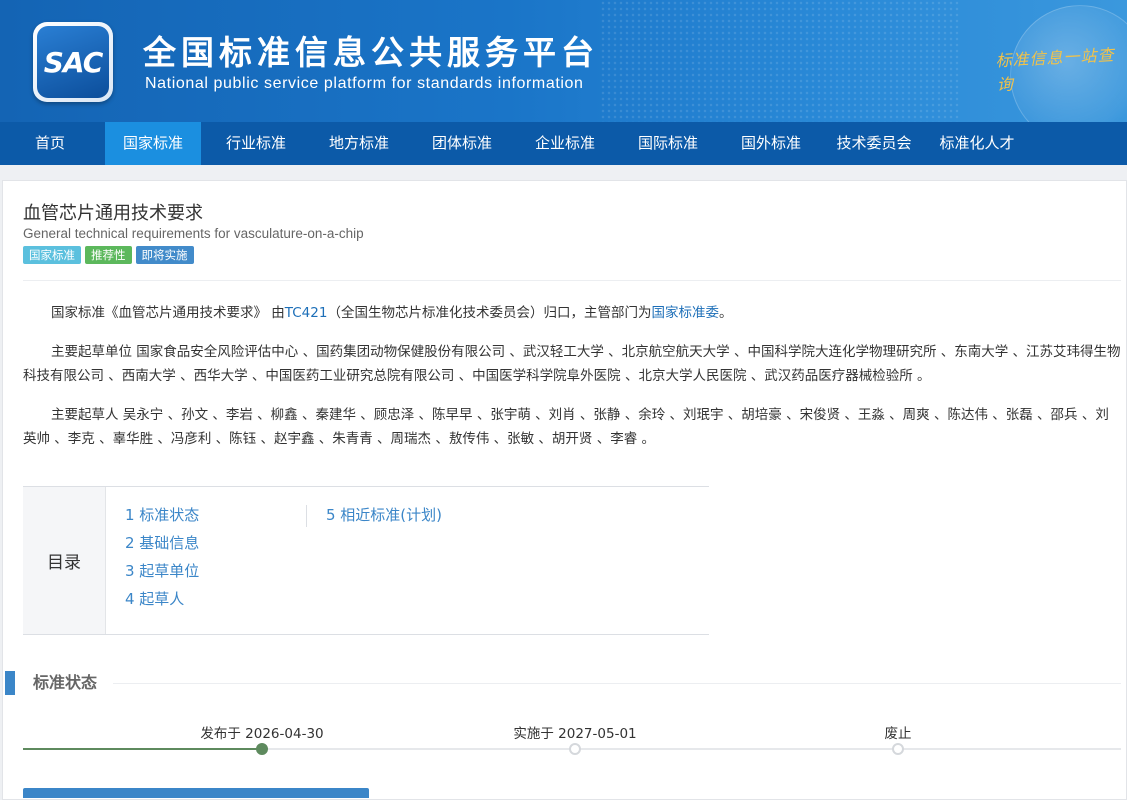 This screenshot has height=800, width=1127. I want to click on dept-link: 国家标准委, so click(685, 313).